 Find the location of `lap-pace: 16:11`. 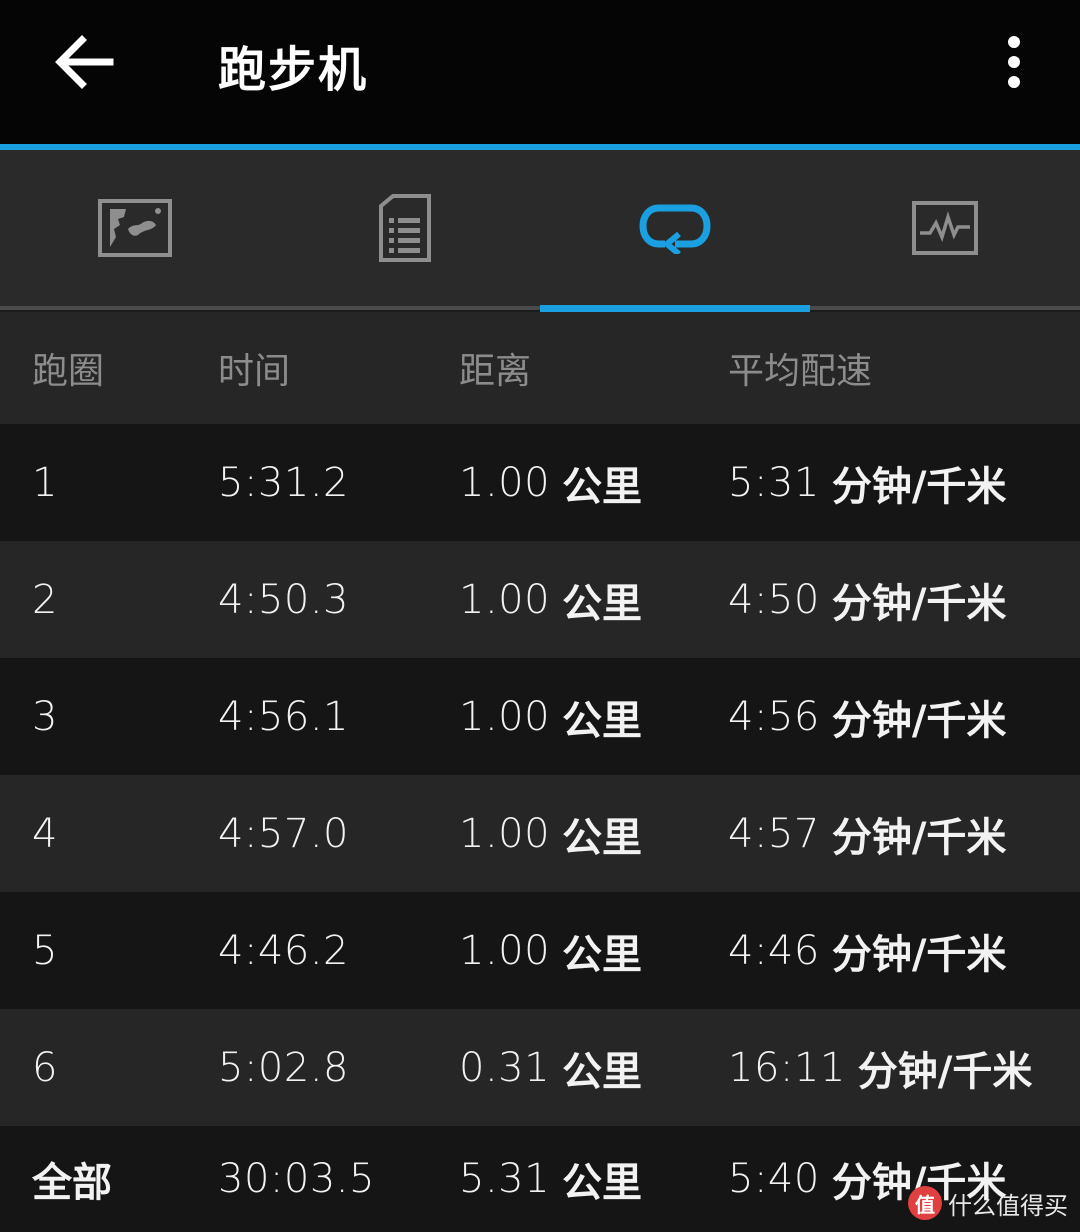

lap-pace: 16:11 is located at coordinates (787, 1067).